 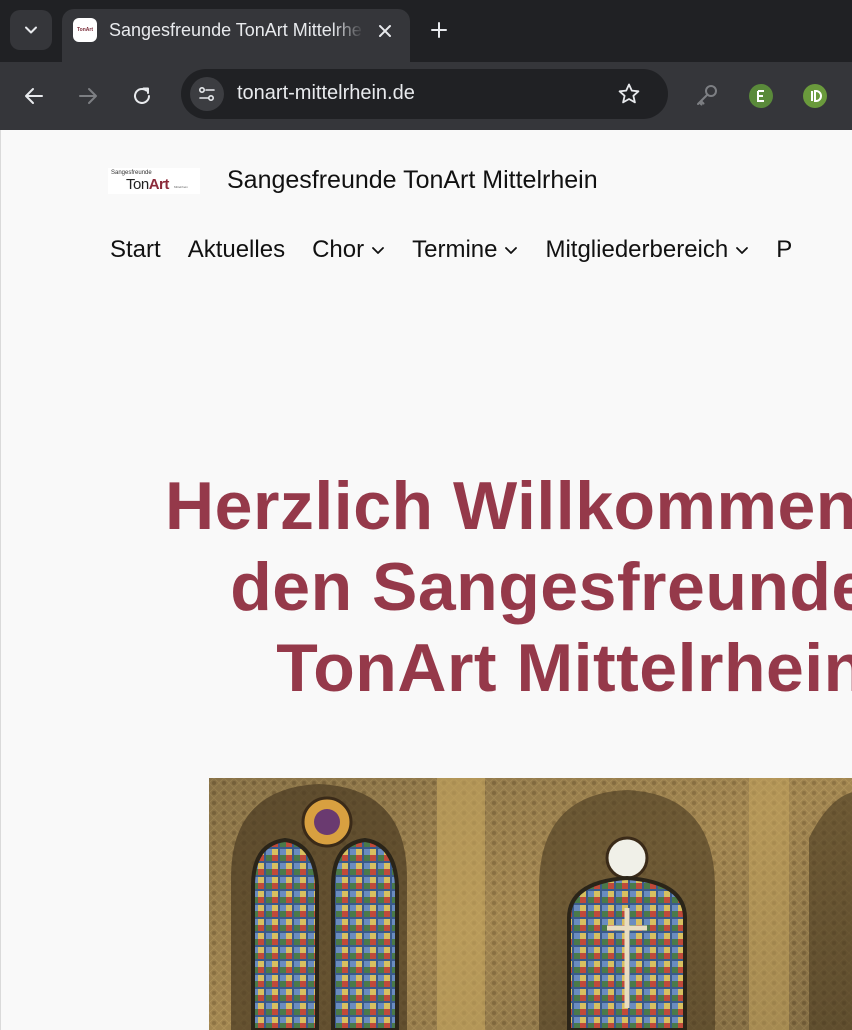 What do you see at coordinates (564, 668) in the screenshot?
I see `headline-line-3: TonArt Mittelrhein` at bounding box center [564, 668].